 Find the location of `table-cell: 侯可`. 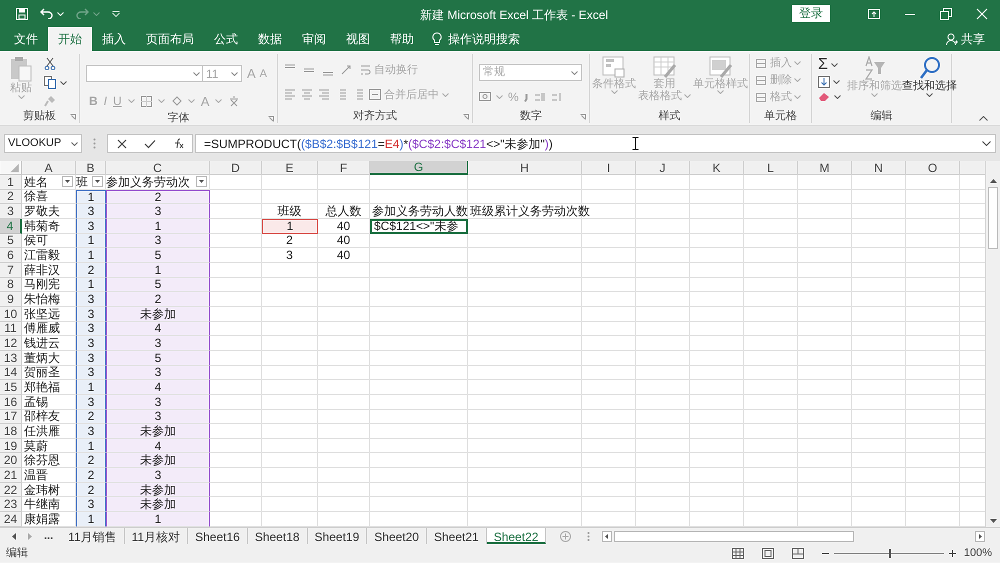

table-cell: 侯可 is located at coordinates (49, 241).